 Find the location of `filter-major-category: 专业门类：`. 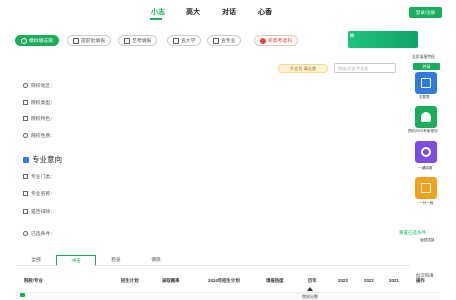

filter-major-category: 专业门类： is located at coordinates (39, 176).